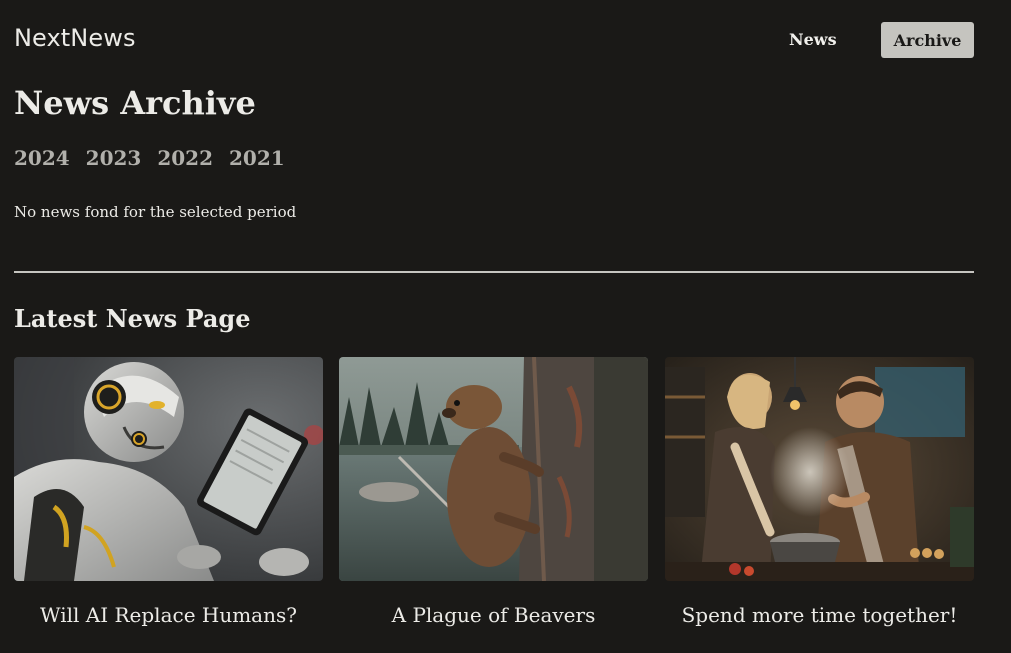  I want to click on page-title: News Archive, so click(135, 103).